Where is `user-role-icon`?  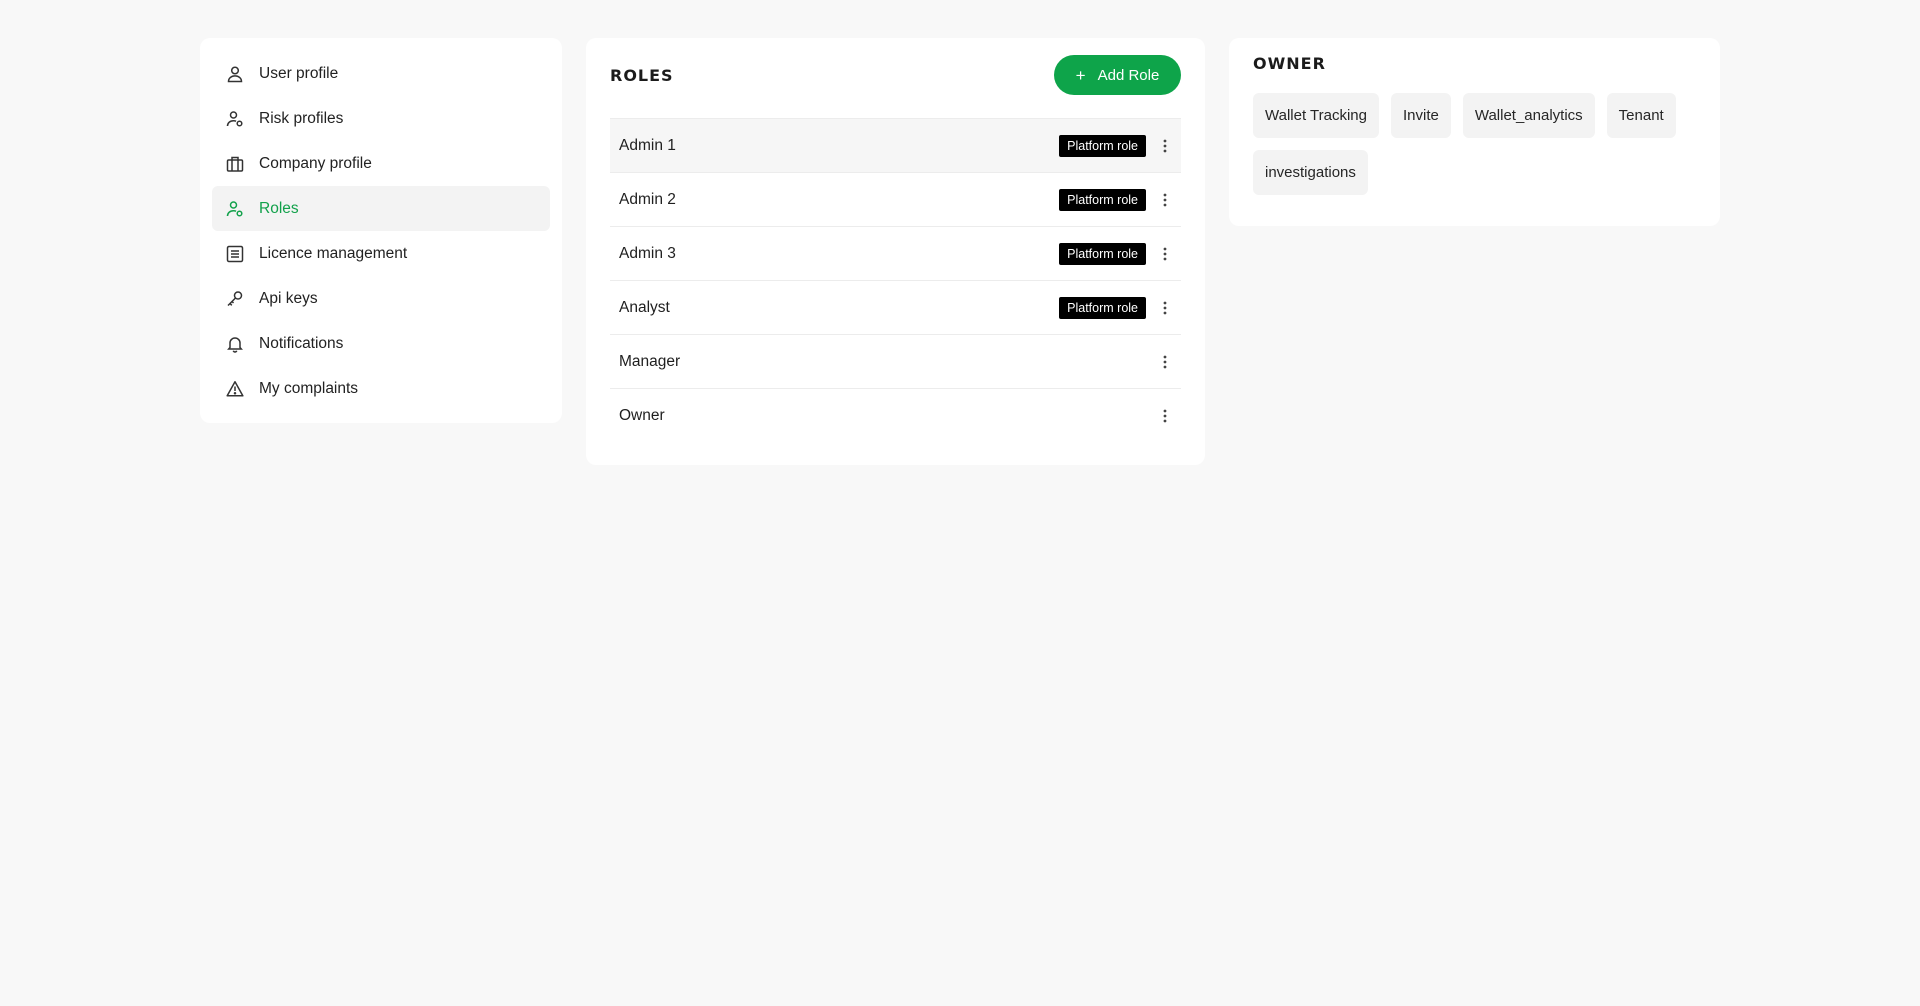
user-role-icon is located at coordinates (235, 209).